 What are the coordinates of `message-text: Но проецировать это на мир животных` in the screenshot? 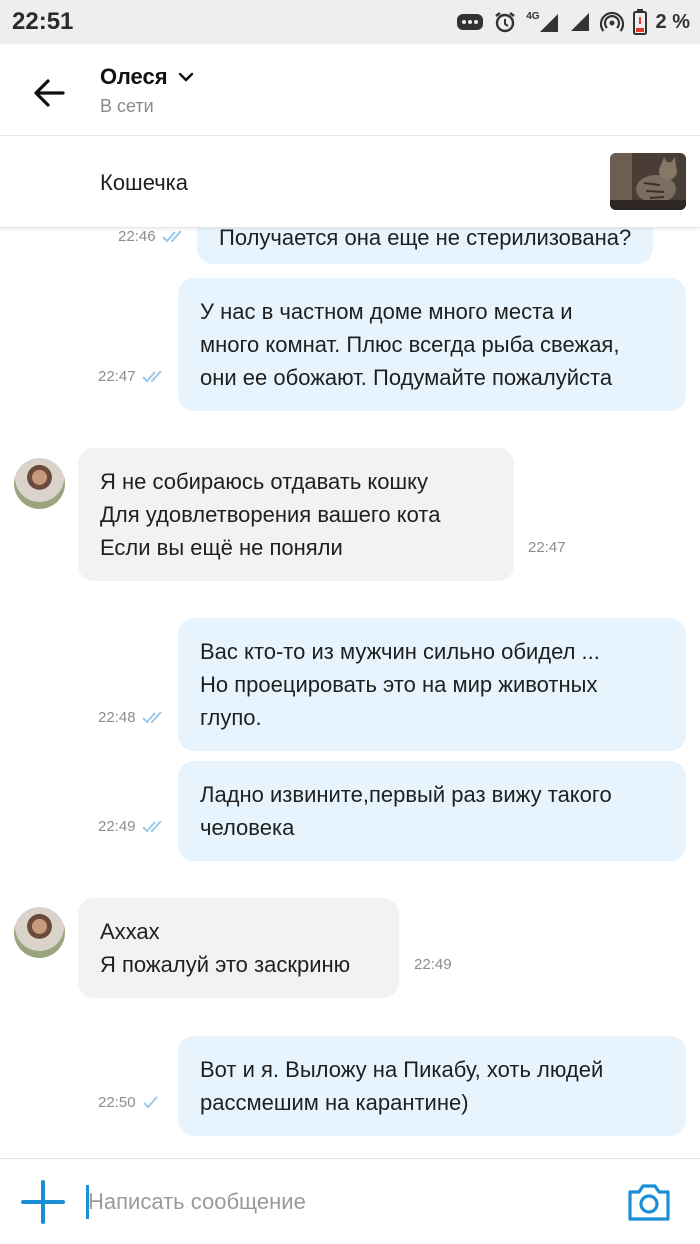 It's located at (399, 684).